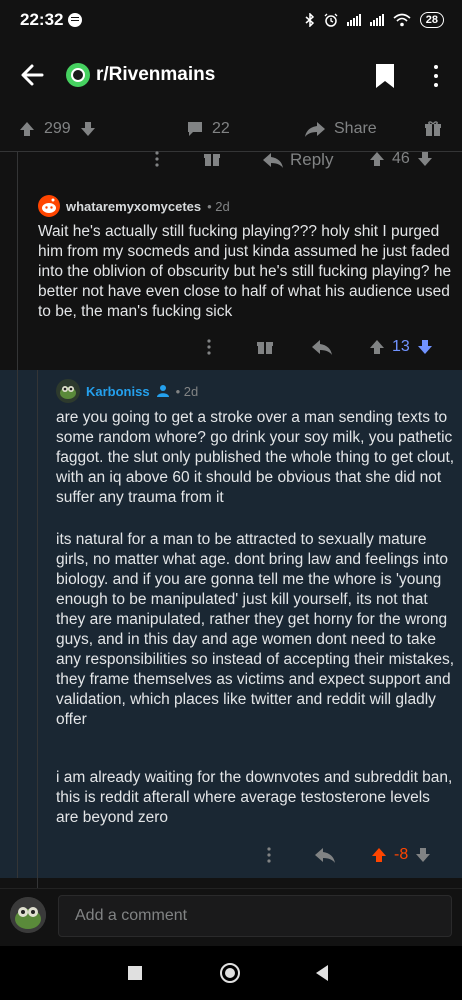 The width and height of the screenshot is (462, 1000). What do you see at coordinates (221, 128) in the screenshot?
I see `comment-count: 22` at bounding box center [221, 128].